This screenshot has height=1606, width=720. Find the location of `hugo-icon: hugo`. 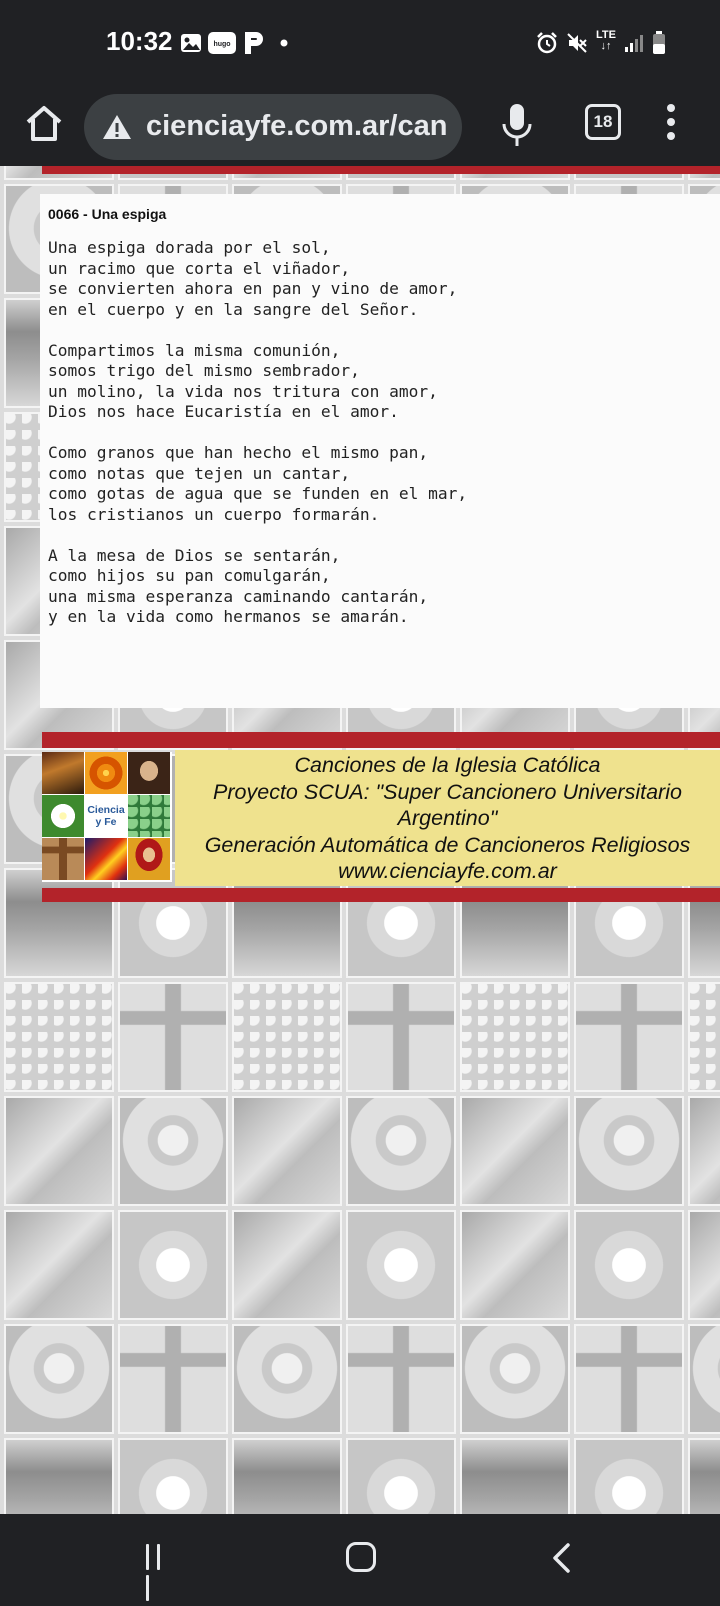

hugo-icon: hugo is located at coordinates (222, 43).